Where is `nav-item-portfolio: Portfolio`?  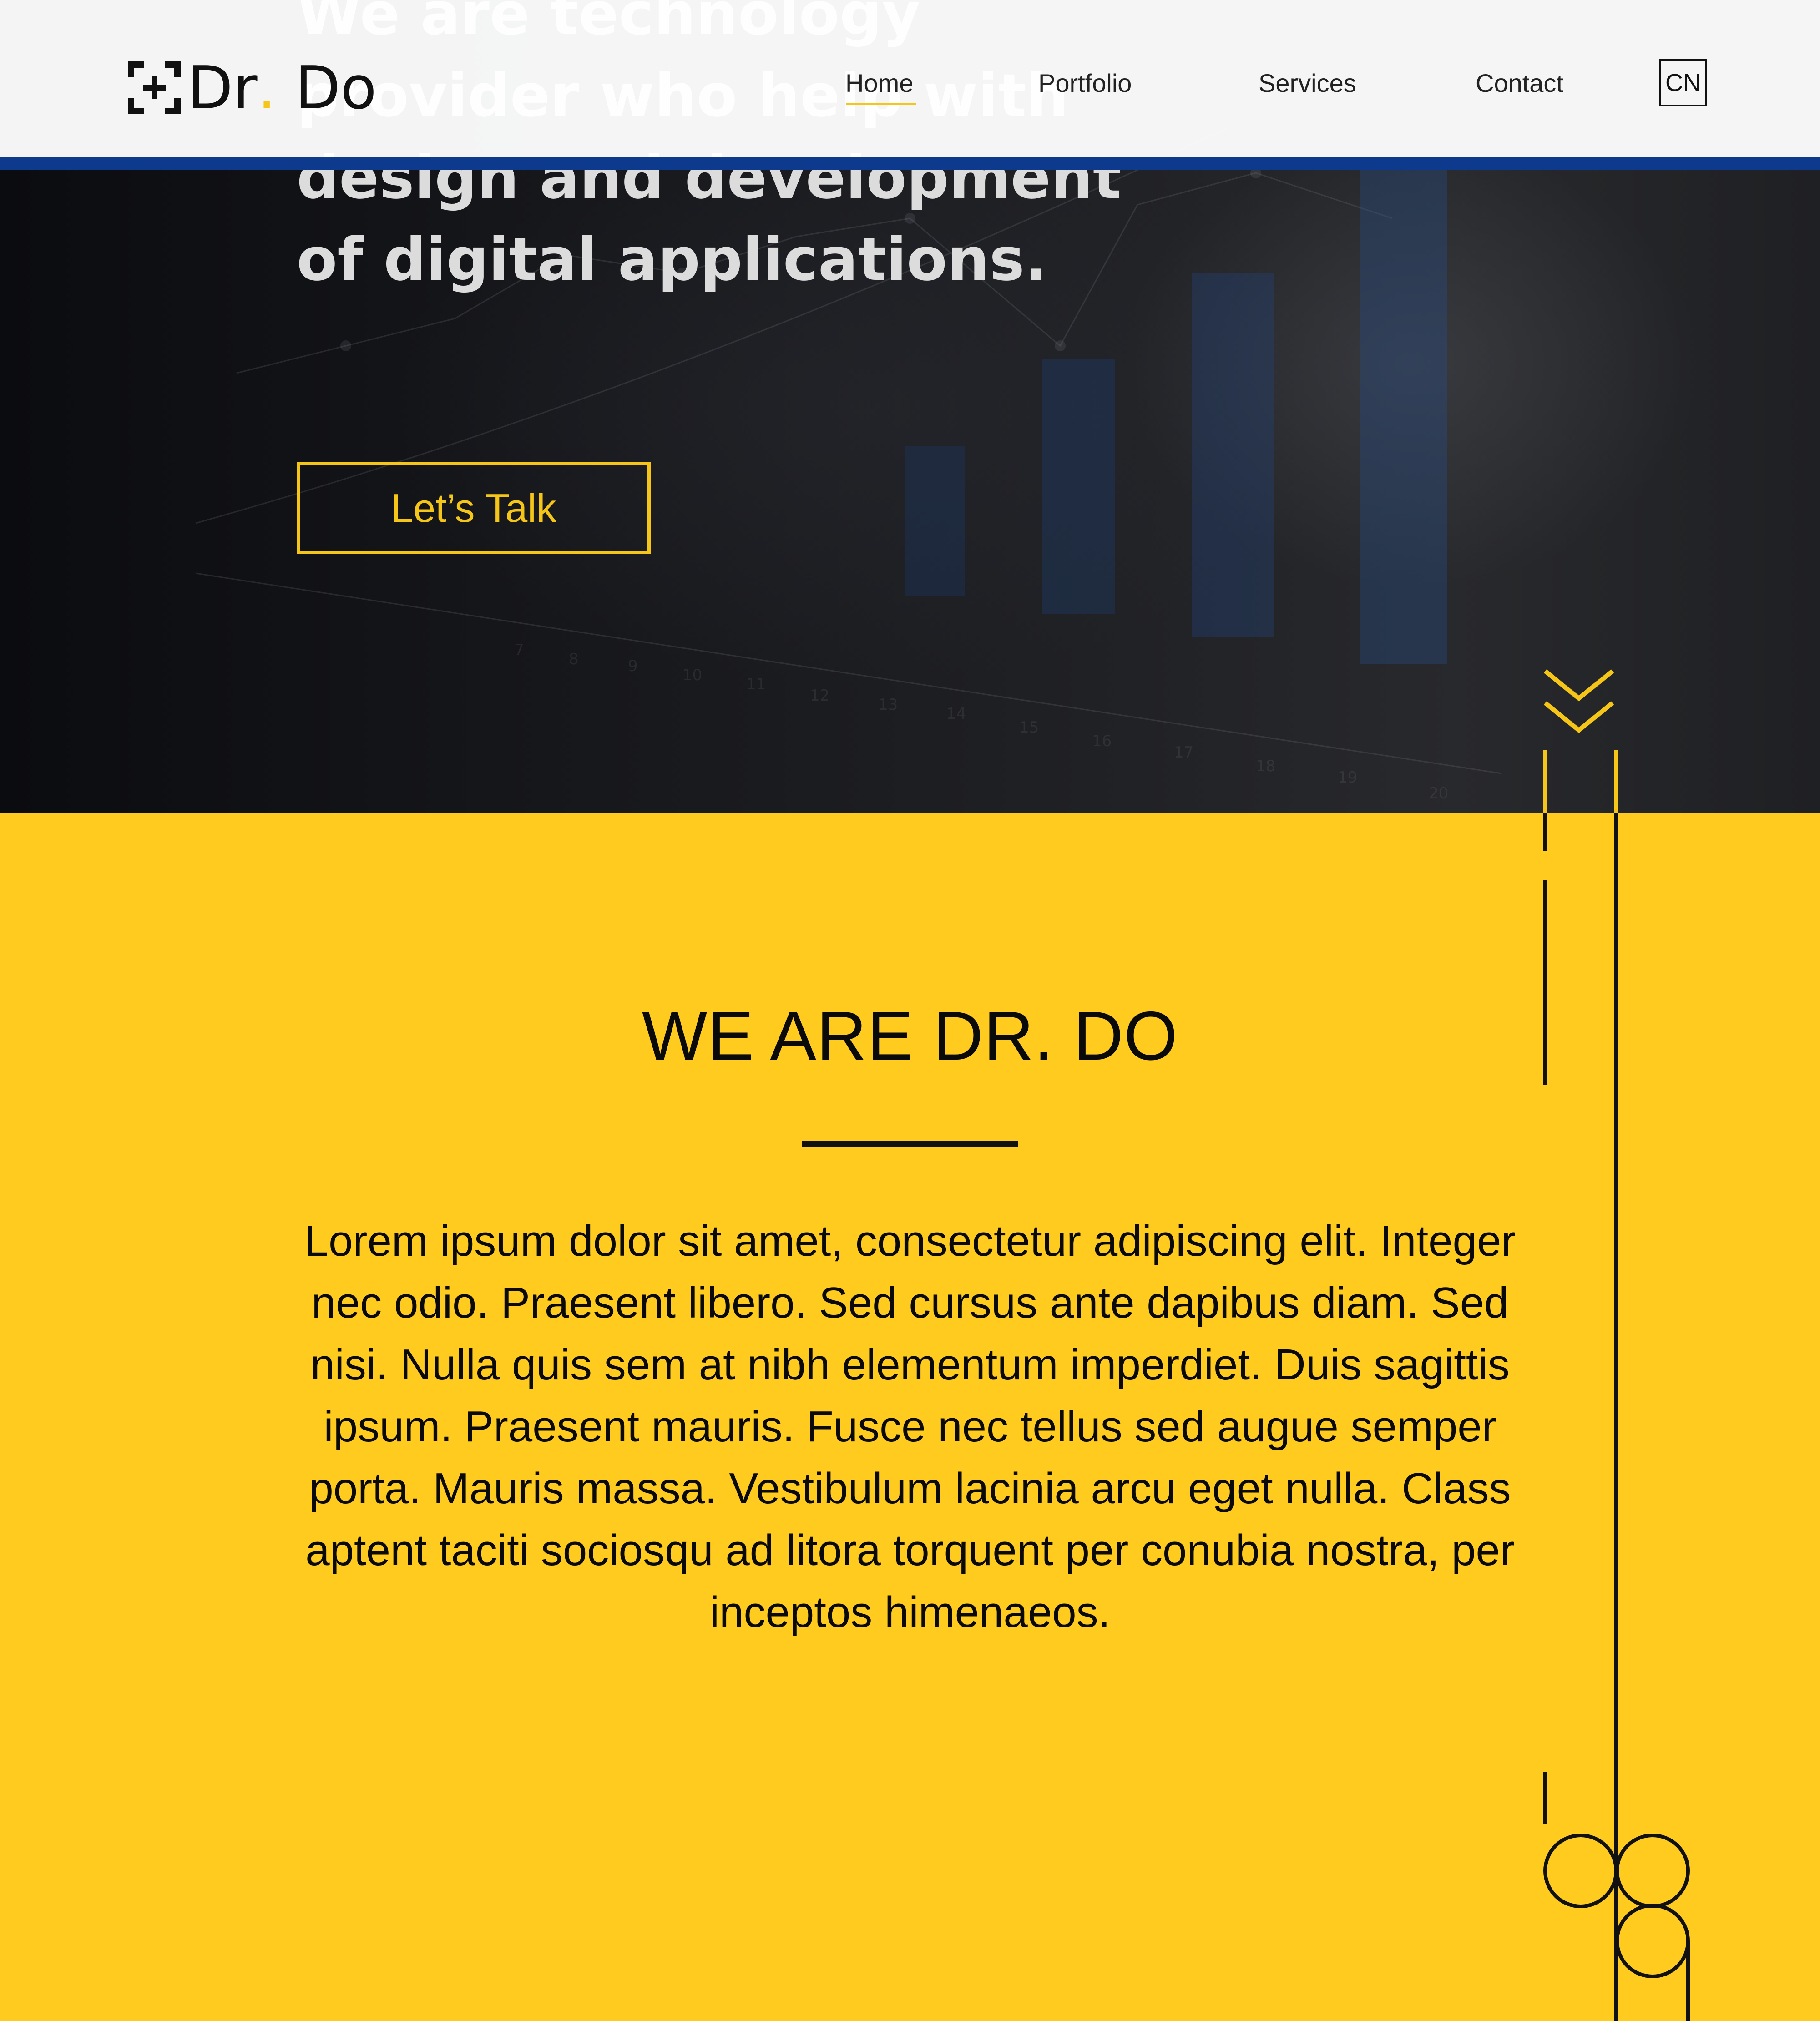
nav-item-portfolio: Portfolio is located at coordinates (1085, 83).